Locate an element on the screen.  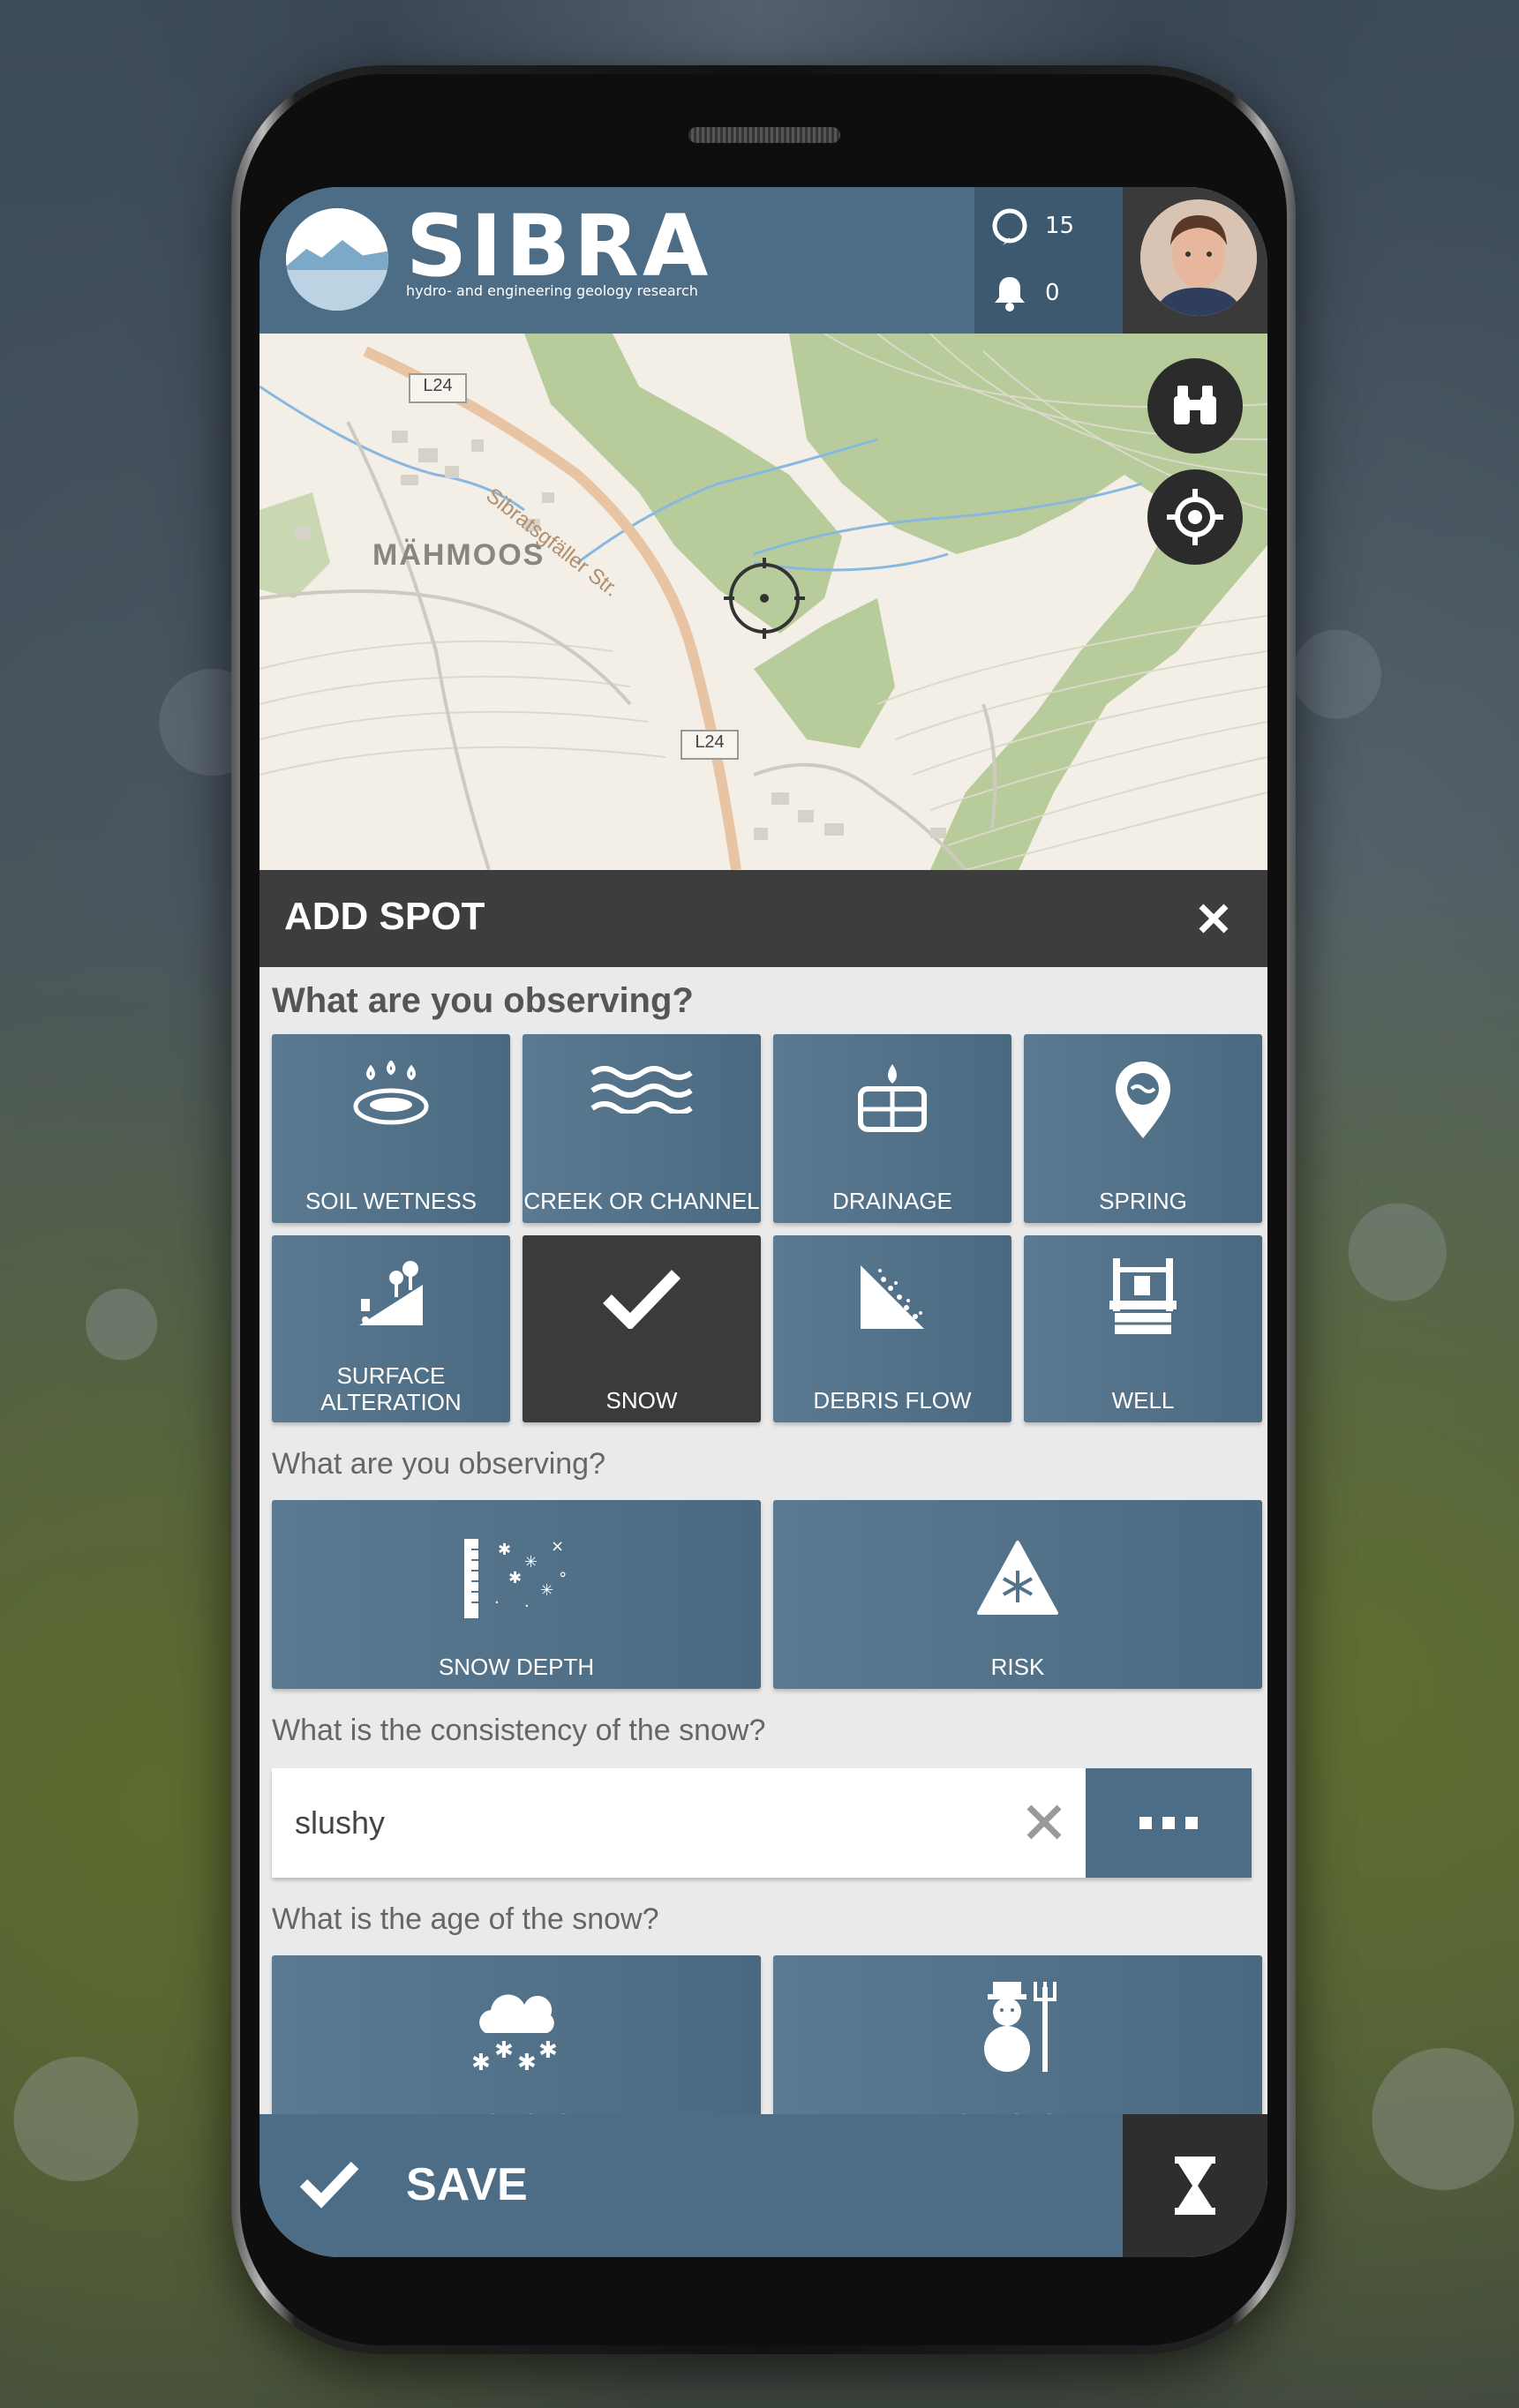
ellipsis-icon is located at coordinates (1146, 1823).